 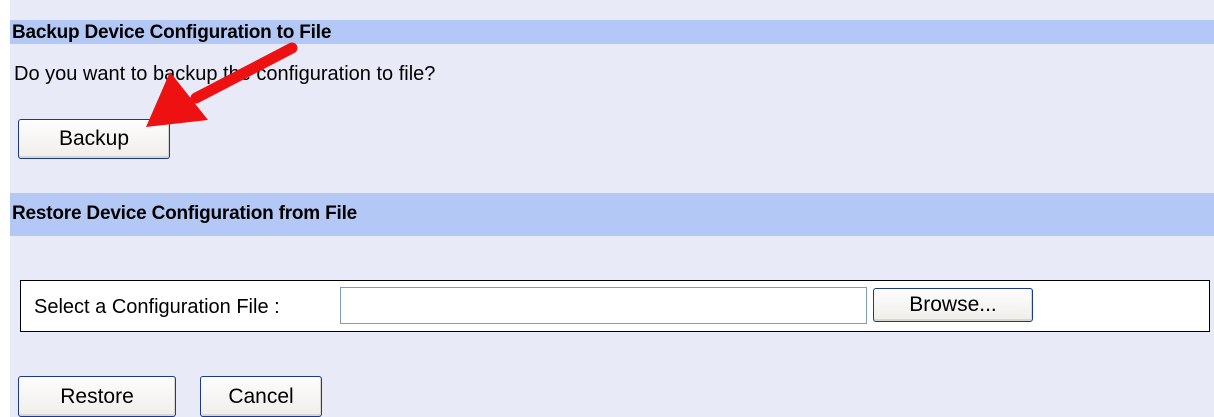 What do you see at coordinates (157, 307) in the screenshot?
I see `config-file-label: Select a Configuration File :` at bounding box center [157, 307].